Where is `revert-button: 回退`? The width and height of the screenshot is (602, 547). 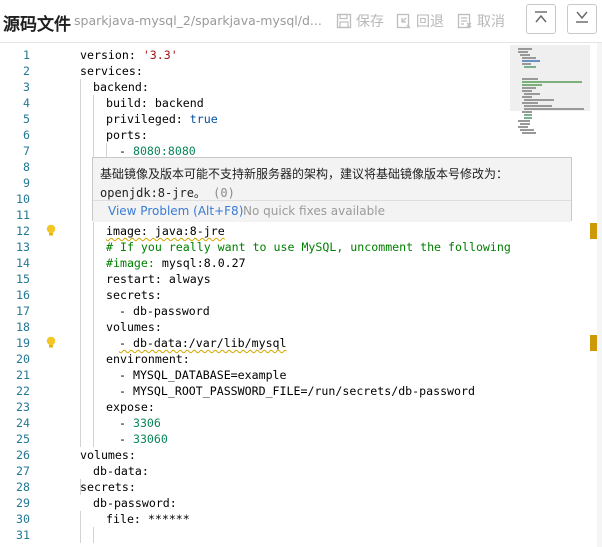
revert-button: 回退 is located at coordinates (420, 21).